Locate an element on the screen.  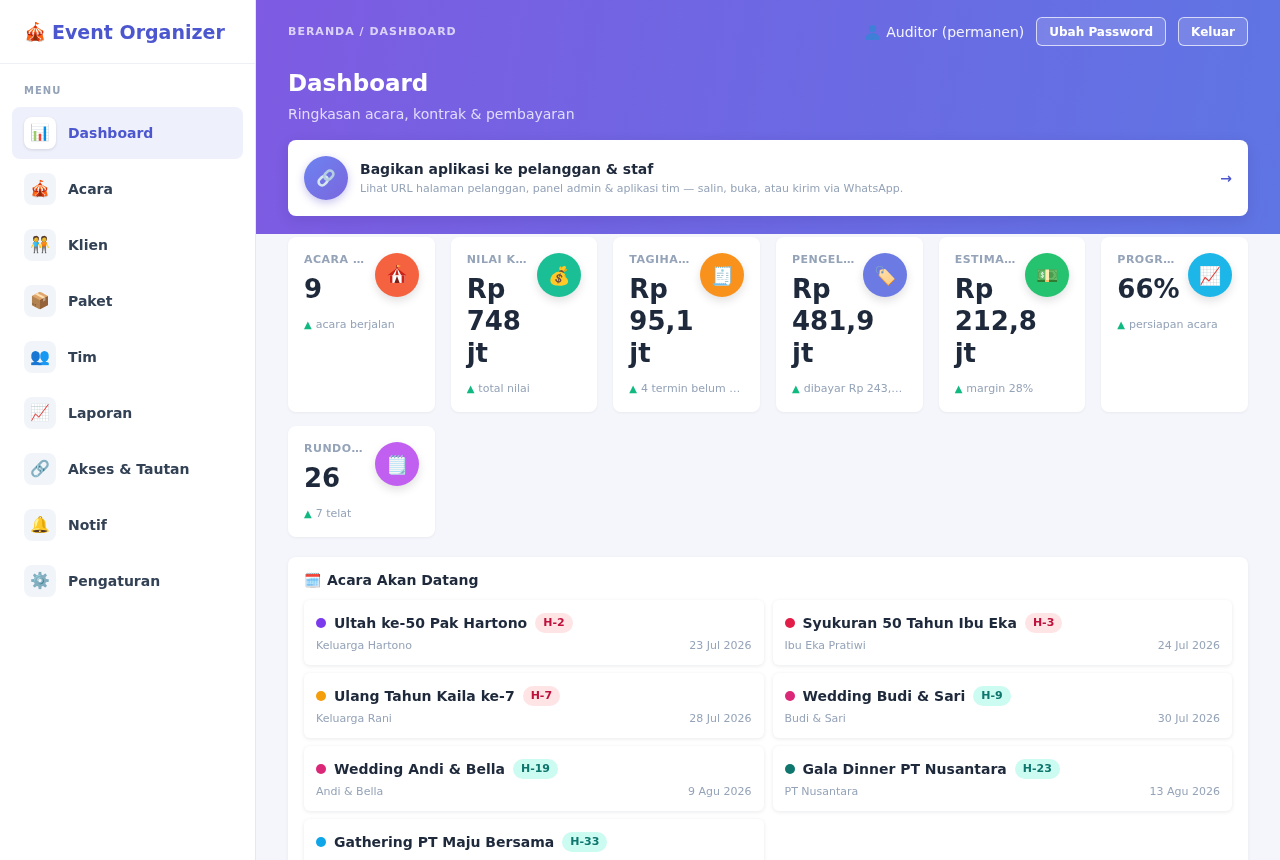
sidebar-item: 📦 Paket is located at coordinates (127, 301).